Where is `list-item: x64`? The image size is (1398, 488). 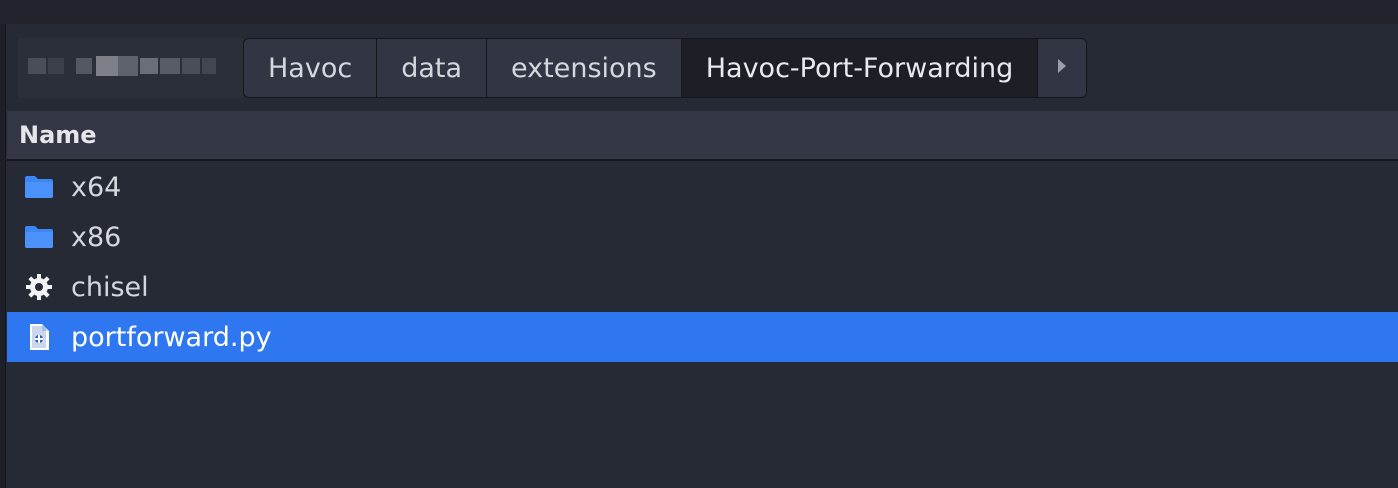 list-item: x64 is located at coordinates (702, 187).